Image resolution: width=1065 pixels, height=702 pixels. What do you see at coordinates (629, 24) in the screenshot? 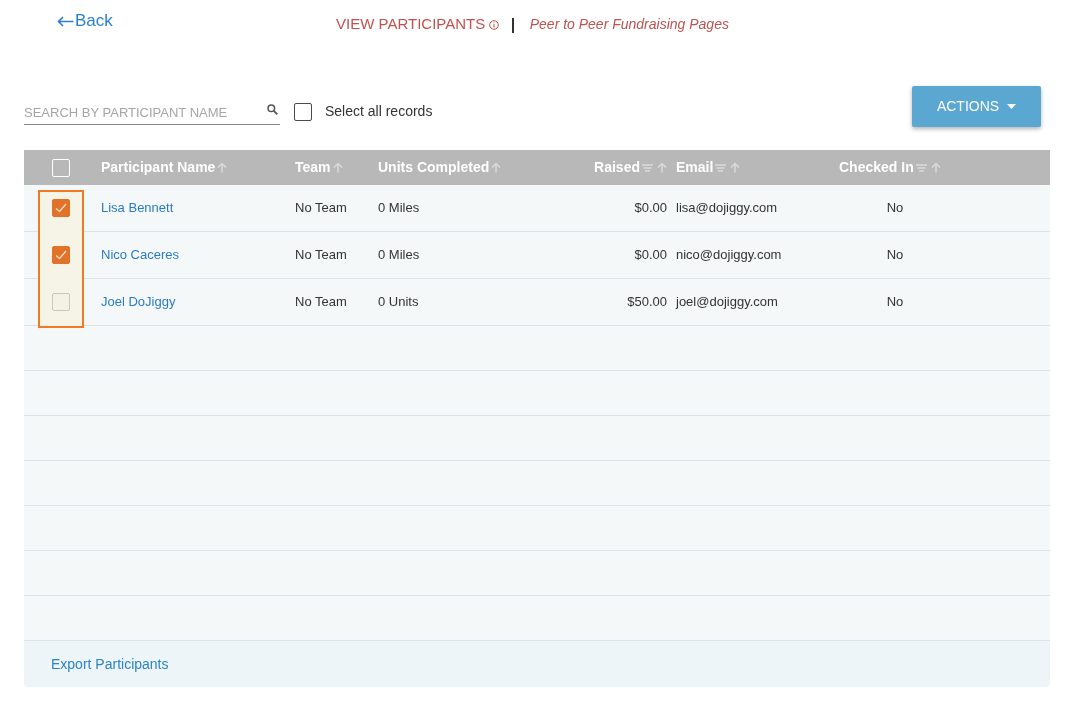
I see `page-subtitle: Peer to Peer Fundraising Pages` at bounding box center [629, 24].